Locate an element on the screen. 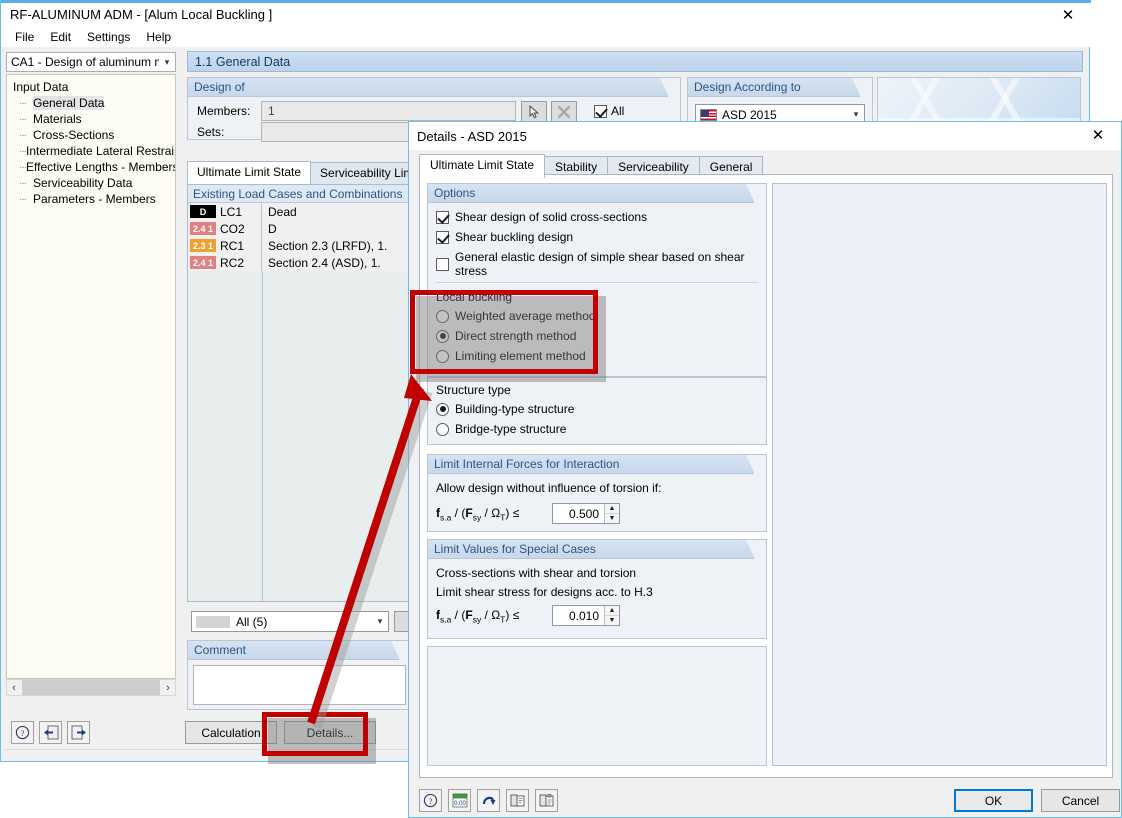 The height and width of the screenshot is (818, 1122). shear-stress-limit-stepper: 0.010 ▲ ▼ is located at coordinates (586, 615).